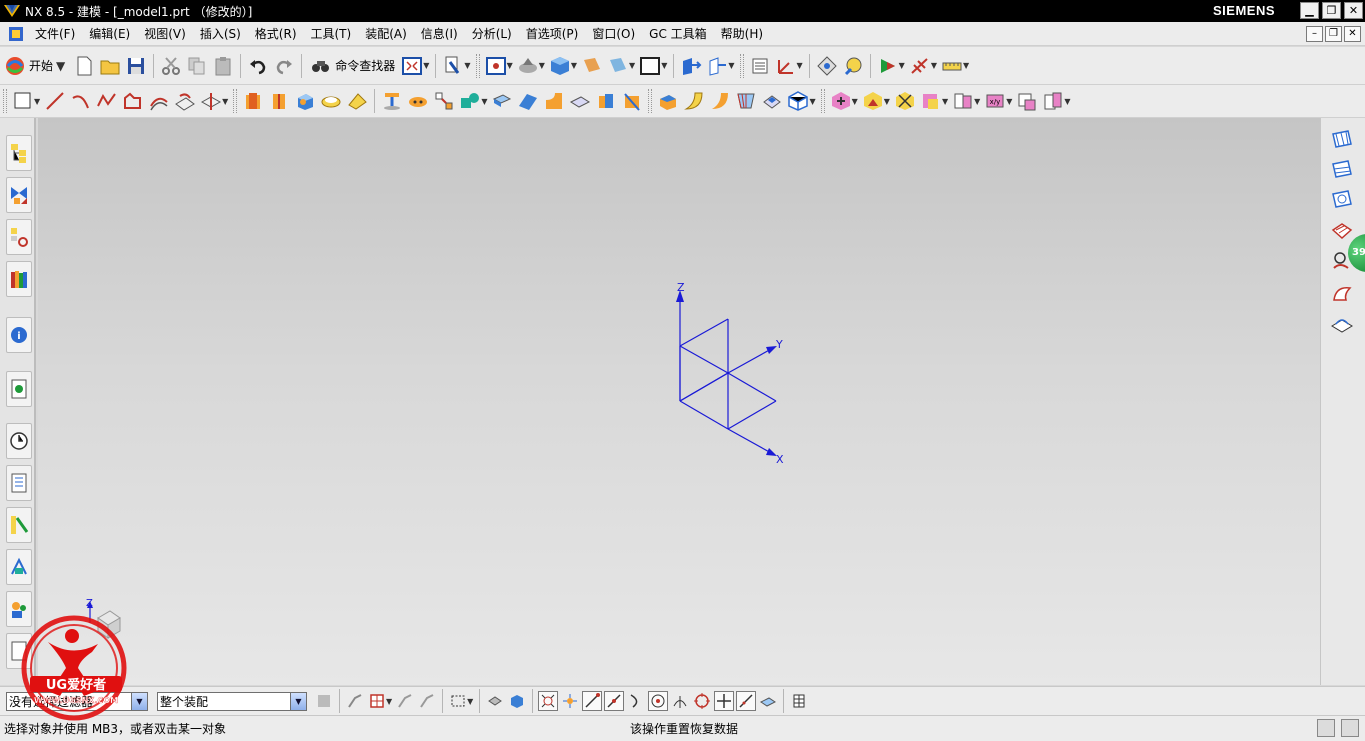 The height and width of the screenshot is (741, 1365). Describe the element at coordinates (614, 701) in the screenshot. I see `mid-point-icon` at that location.